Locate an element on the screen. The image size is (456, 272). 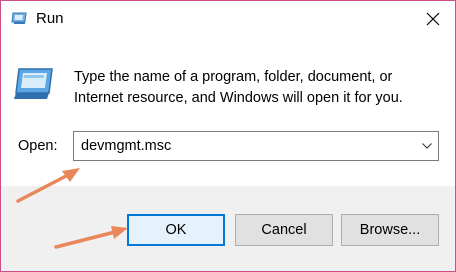
chevron-down-icon is located at coordinates (427, 146).